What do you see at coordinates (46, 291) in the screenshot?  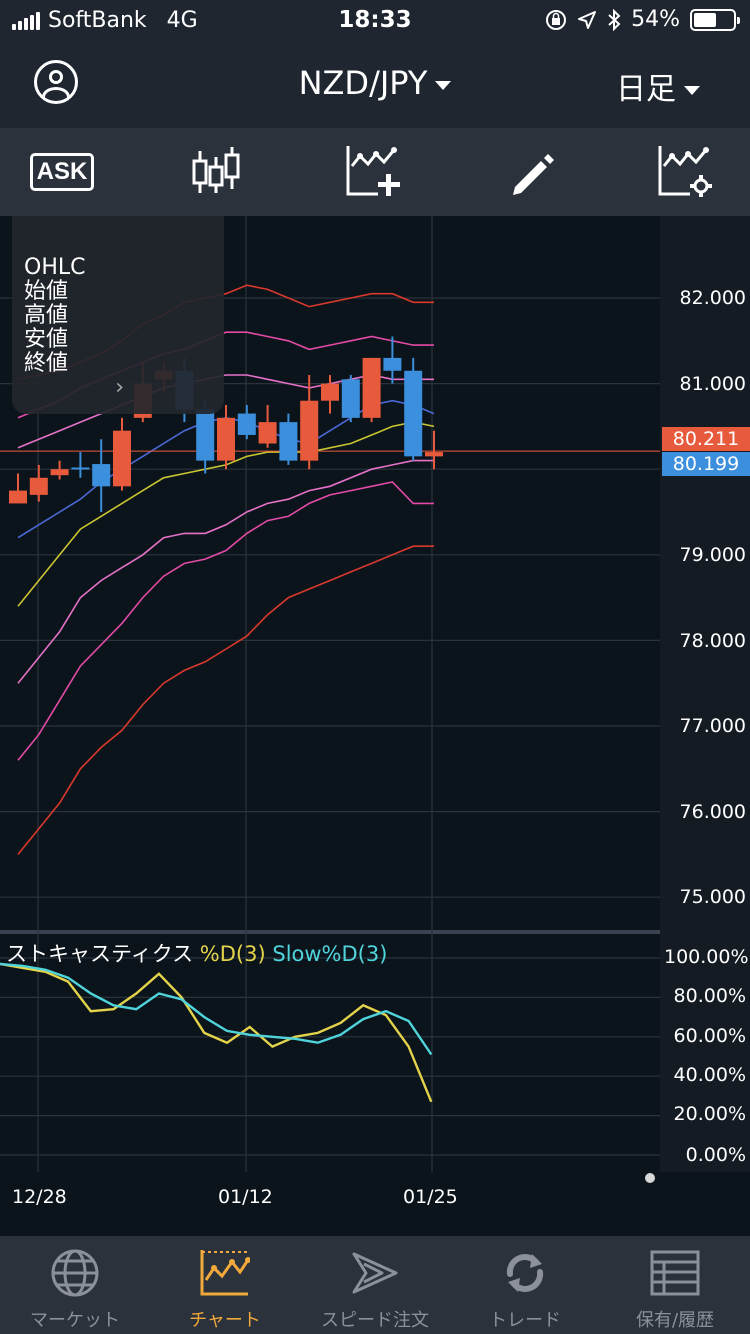 I see `ohlc-open-label: 始値` at bounding box center [46, 291].